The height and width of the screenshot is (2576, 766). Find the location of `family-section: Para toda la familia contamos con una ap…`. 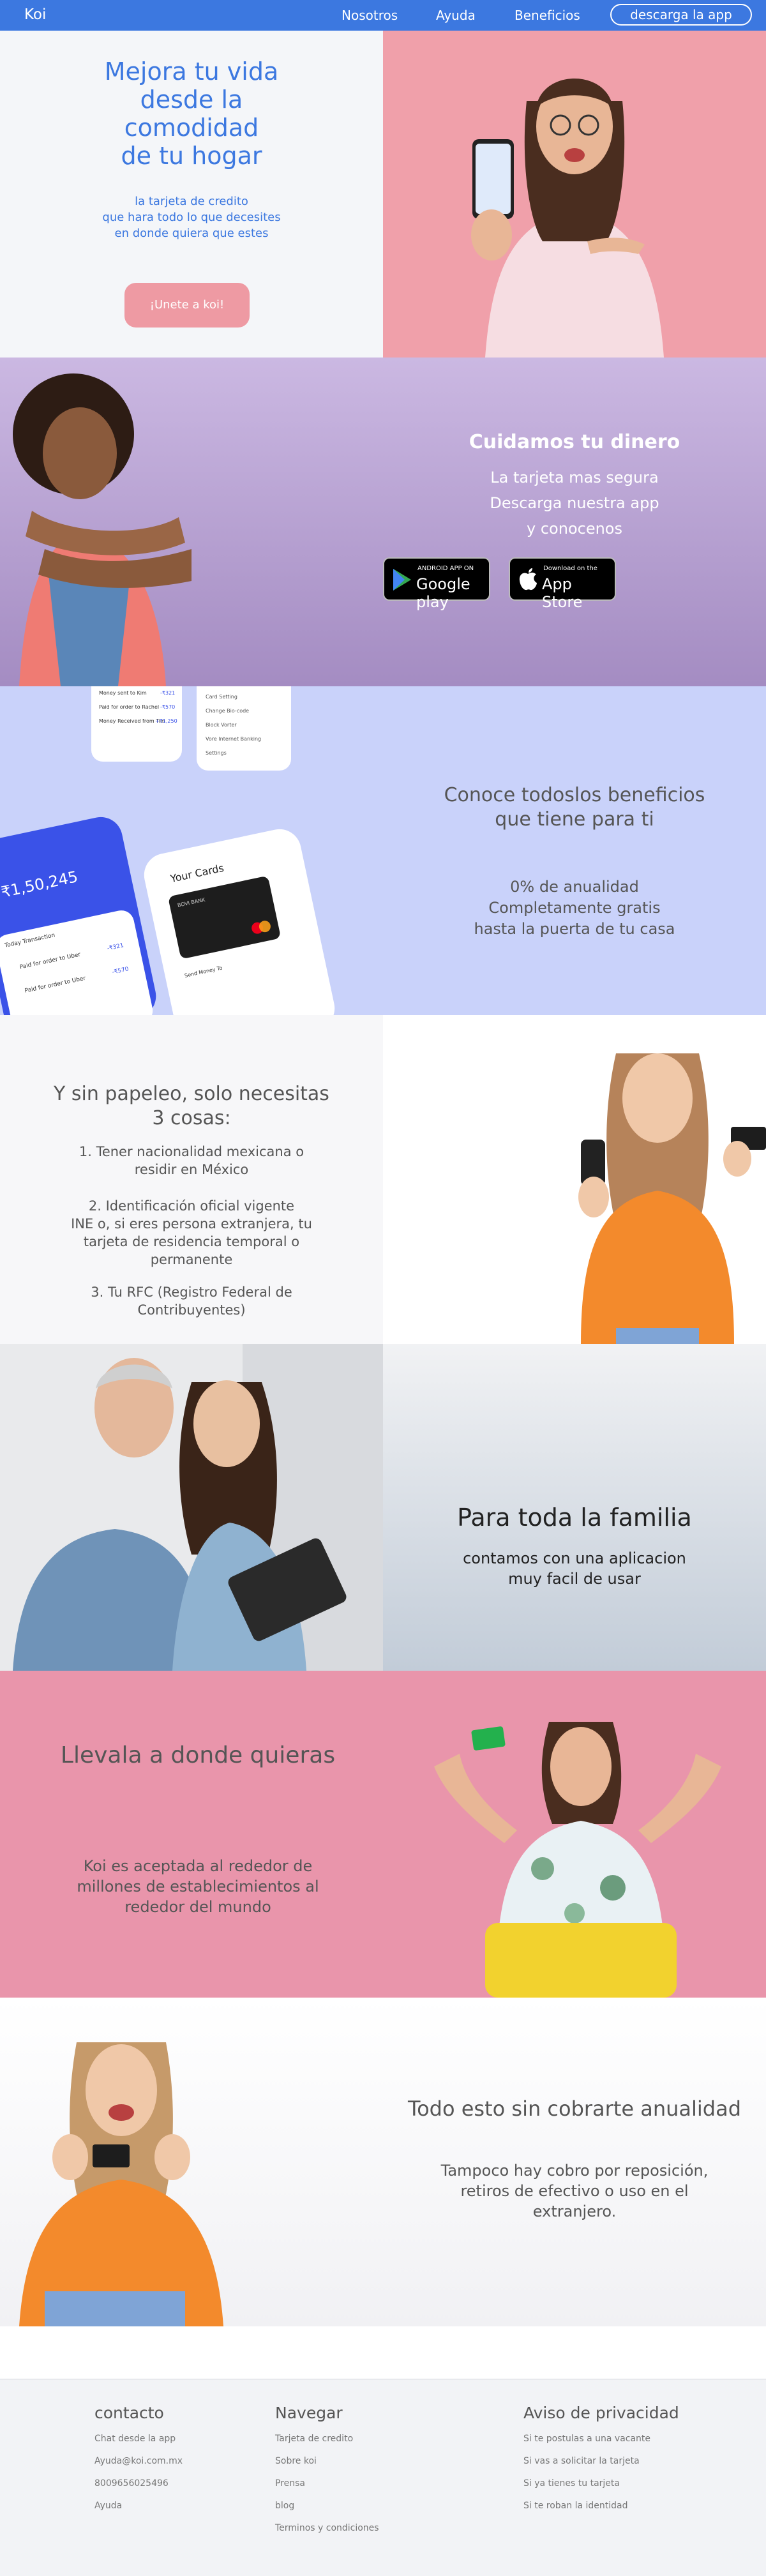

family-section: Para toda la familia contamos con una ap… is located at coordinates (383, 1507).